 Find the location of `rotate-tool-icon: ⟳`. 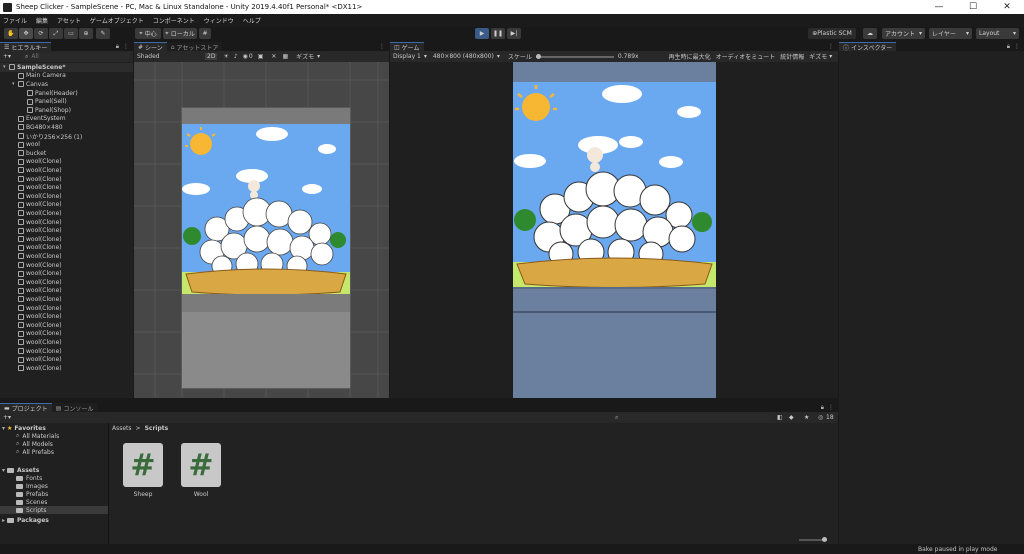

rotate-tool-icon: ⟳ is located at coordinates (41, 33).